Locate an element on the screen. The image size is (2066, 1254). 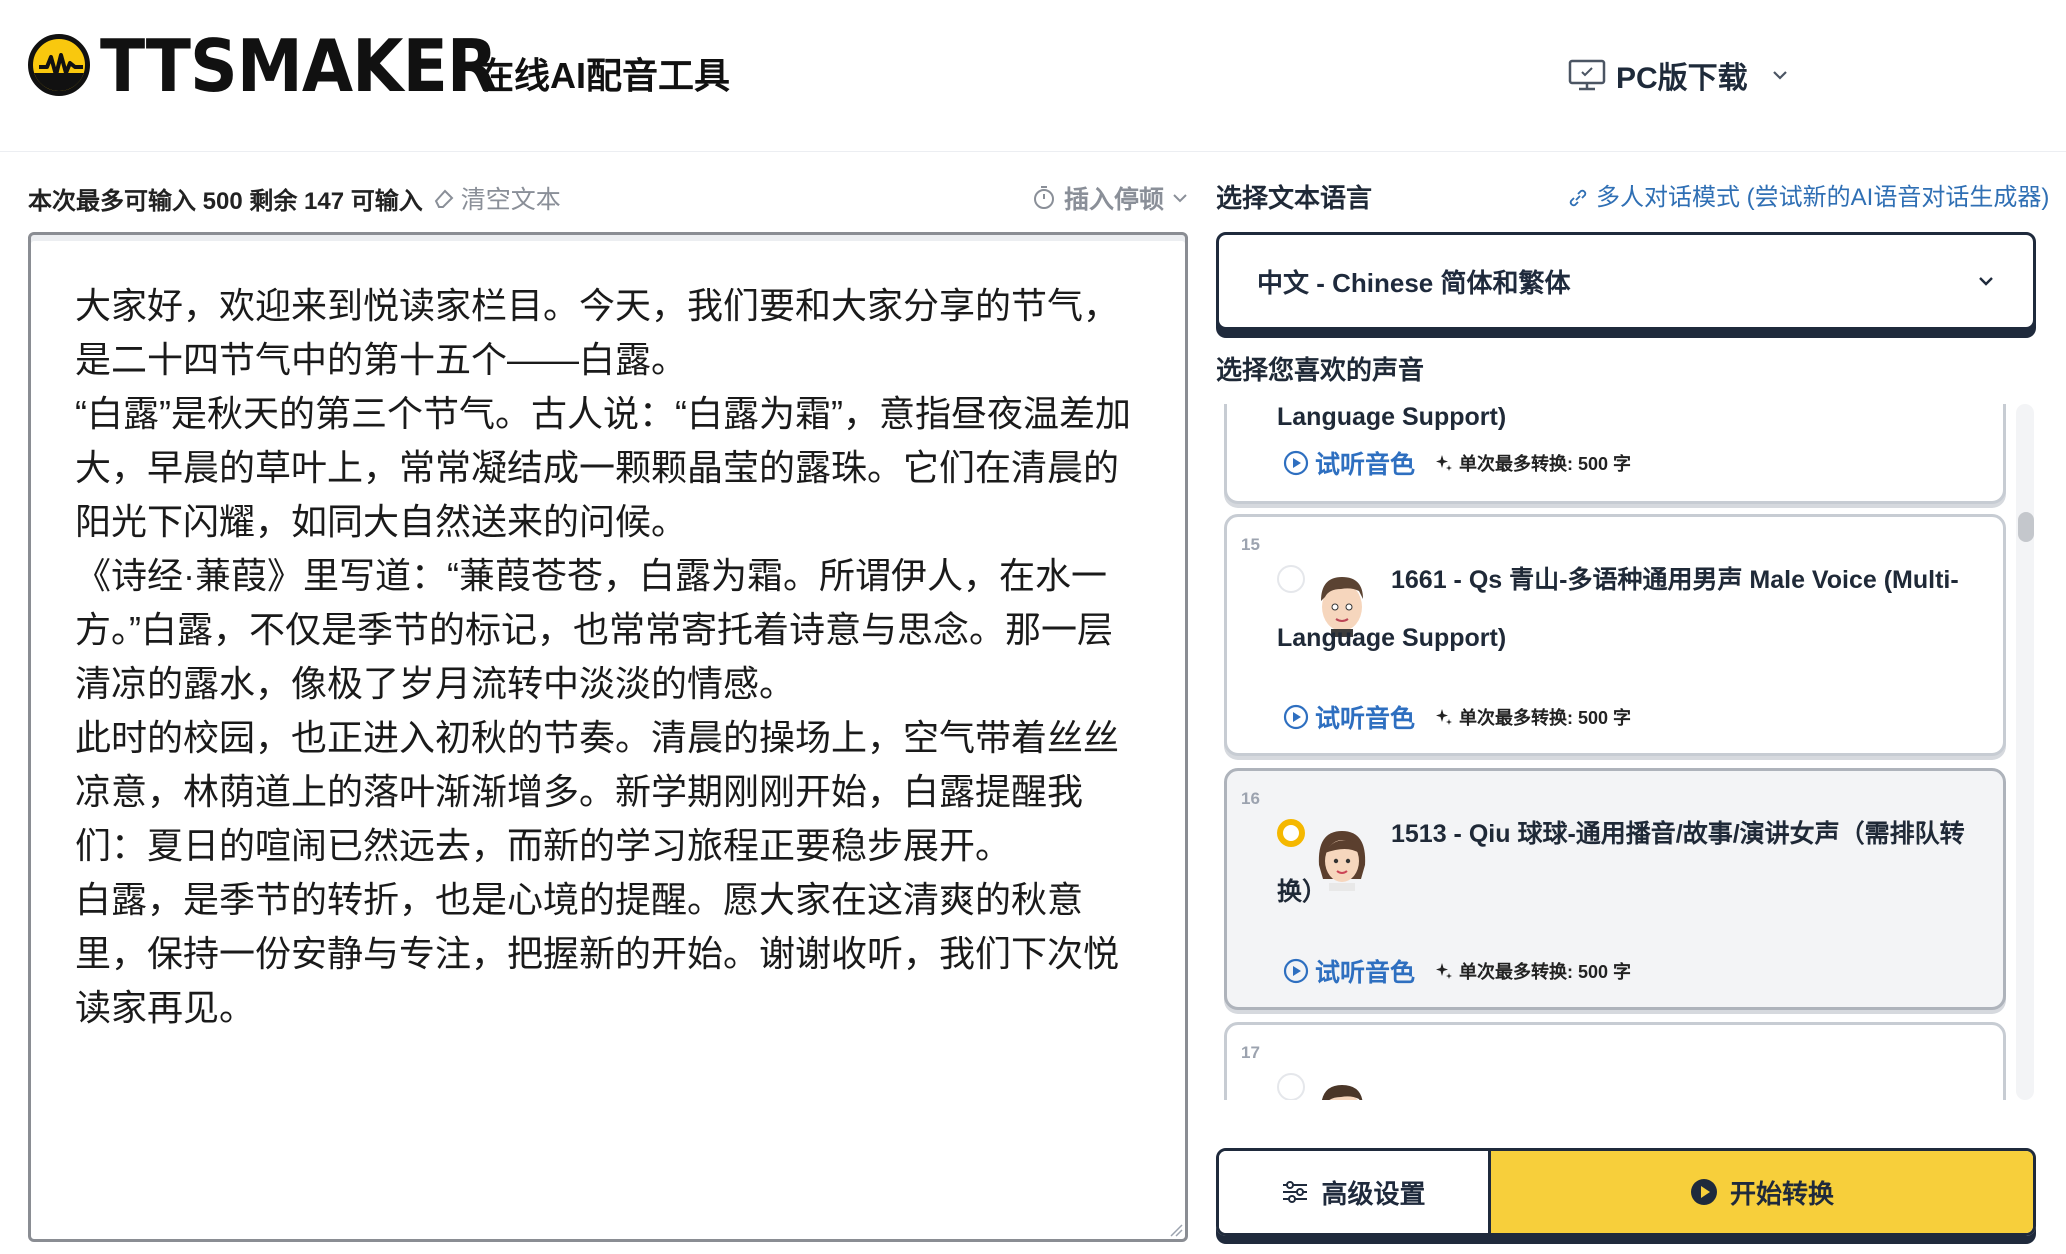
tagline: 在线AI配音工具 is located at coordinates (604, 75).